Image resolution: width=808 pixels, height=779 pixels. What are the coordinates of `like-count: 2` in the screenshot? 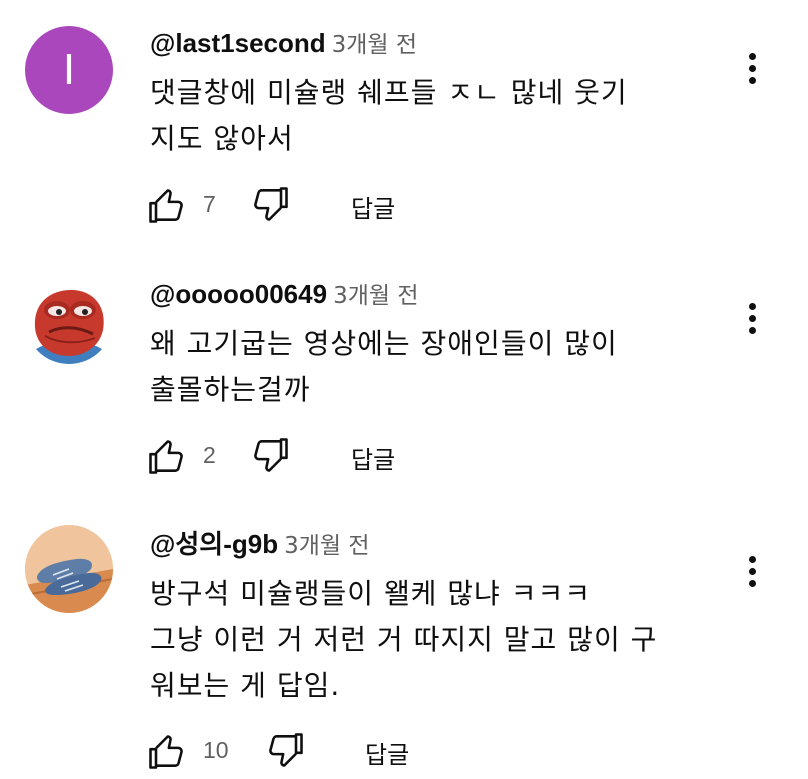 It's located at (209, 455).